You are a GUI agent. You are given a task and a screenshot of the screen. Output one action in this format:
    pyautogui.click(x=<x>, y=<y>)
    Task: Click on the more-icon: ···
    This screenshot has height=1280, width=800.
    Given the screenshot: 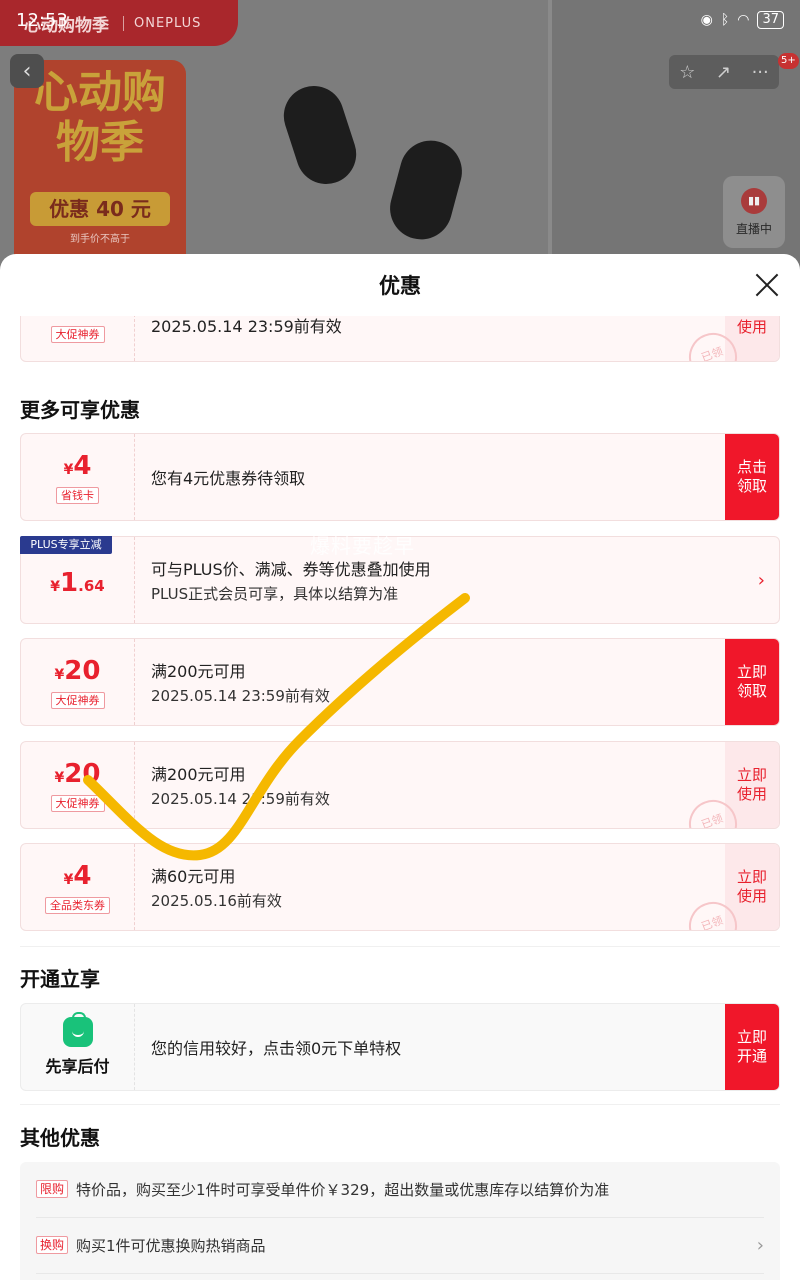 What is the action you would take?
    pyautogui.click(x=760, y=72)
    